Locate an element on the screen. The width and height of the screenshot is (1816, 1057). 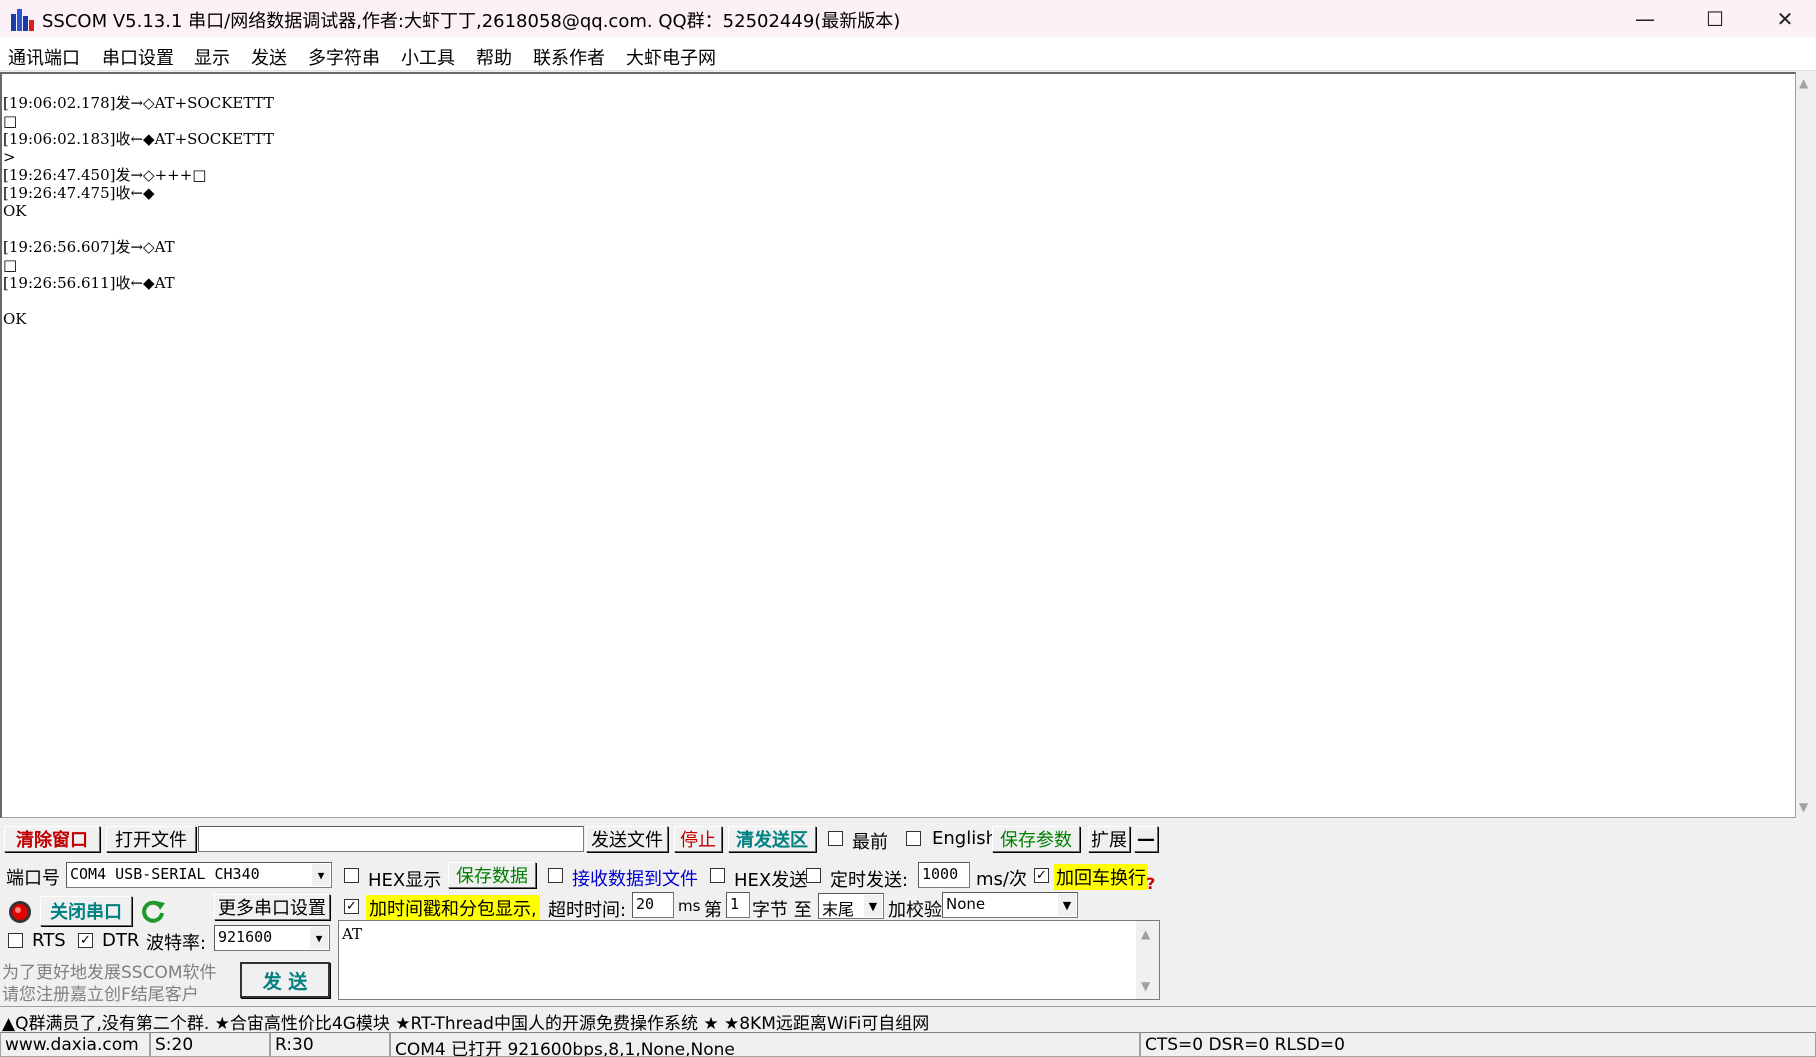
menu-tools: 小工具 is located at coordinates (428, 57).